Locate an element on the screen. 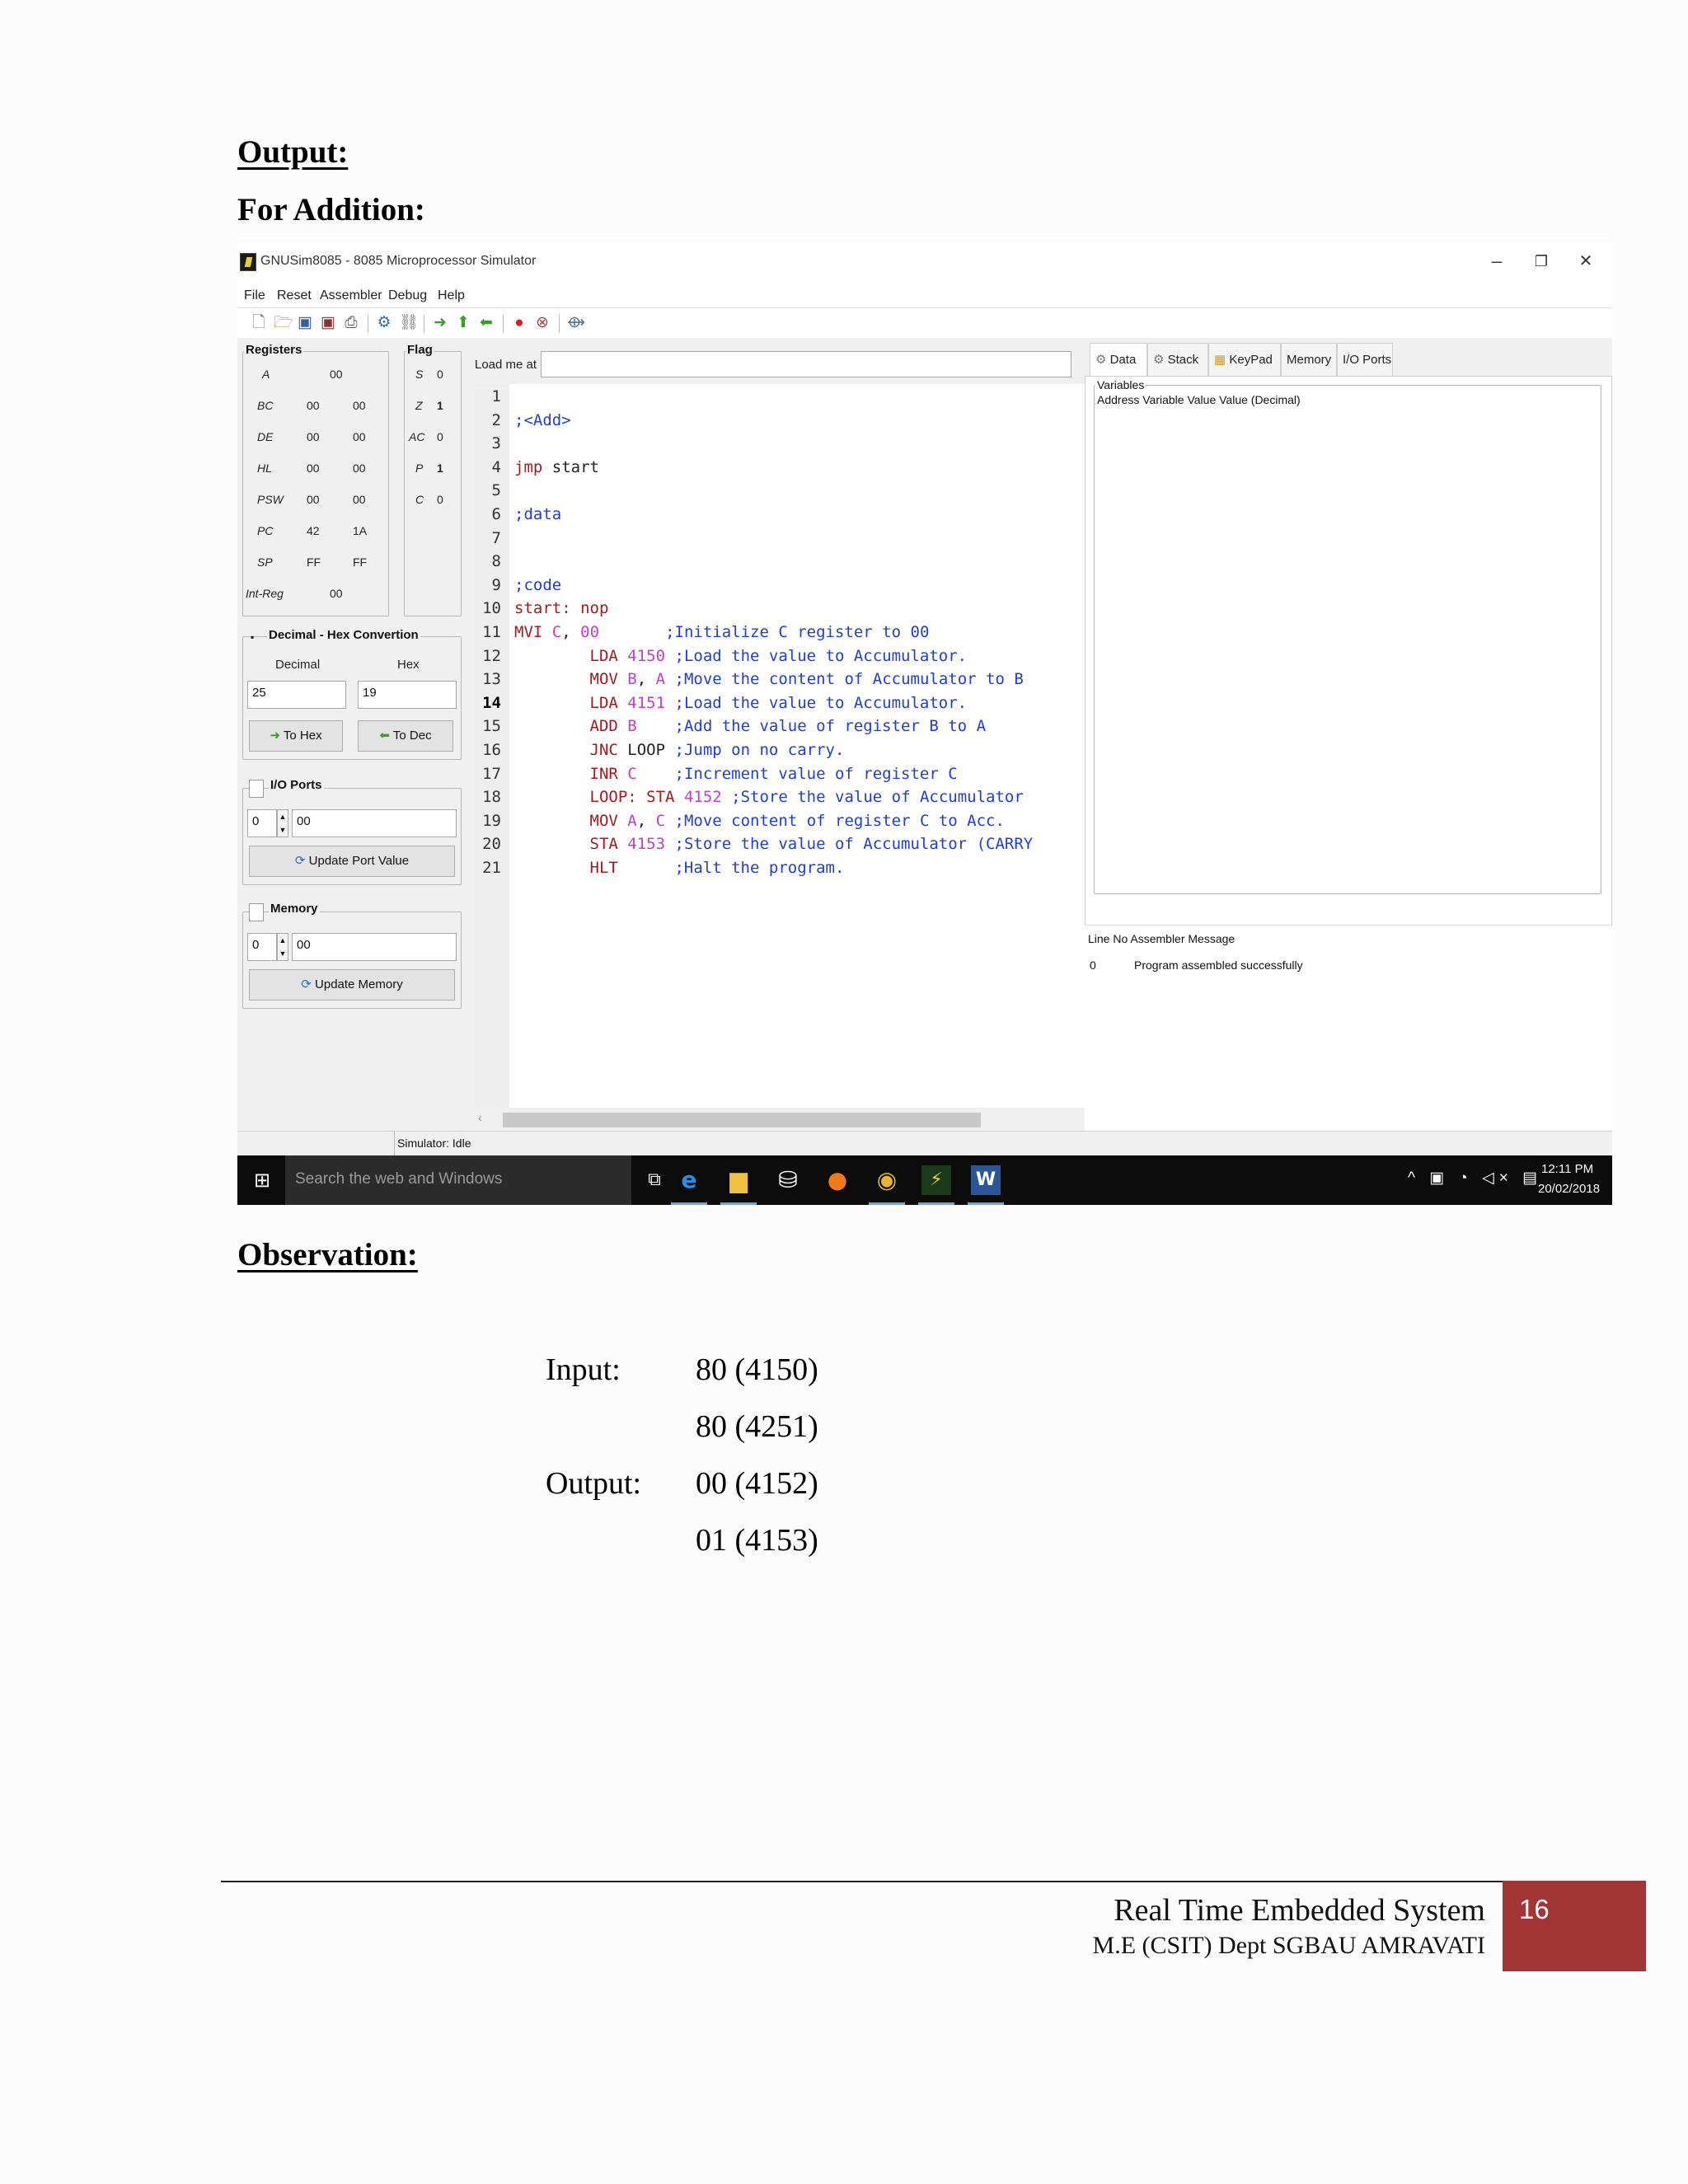 The image size is (1688, 2184). hex-input: 19 is located at coordinates (407, 695).